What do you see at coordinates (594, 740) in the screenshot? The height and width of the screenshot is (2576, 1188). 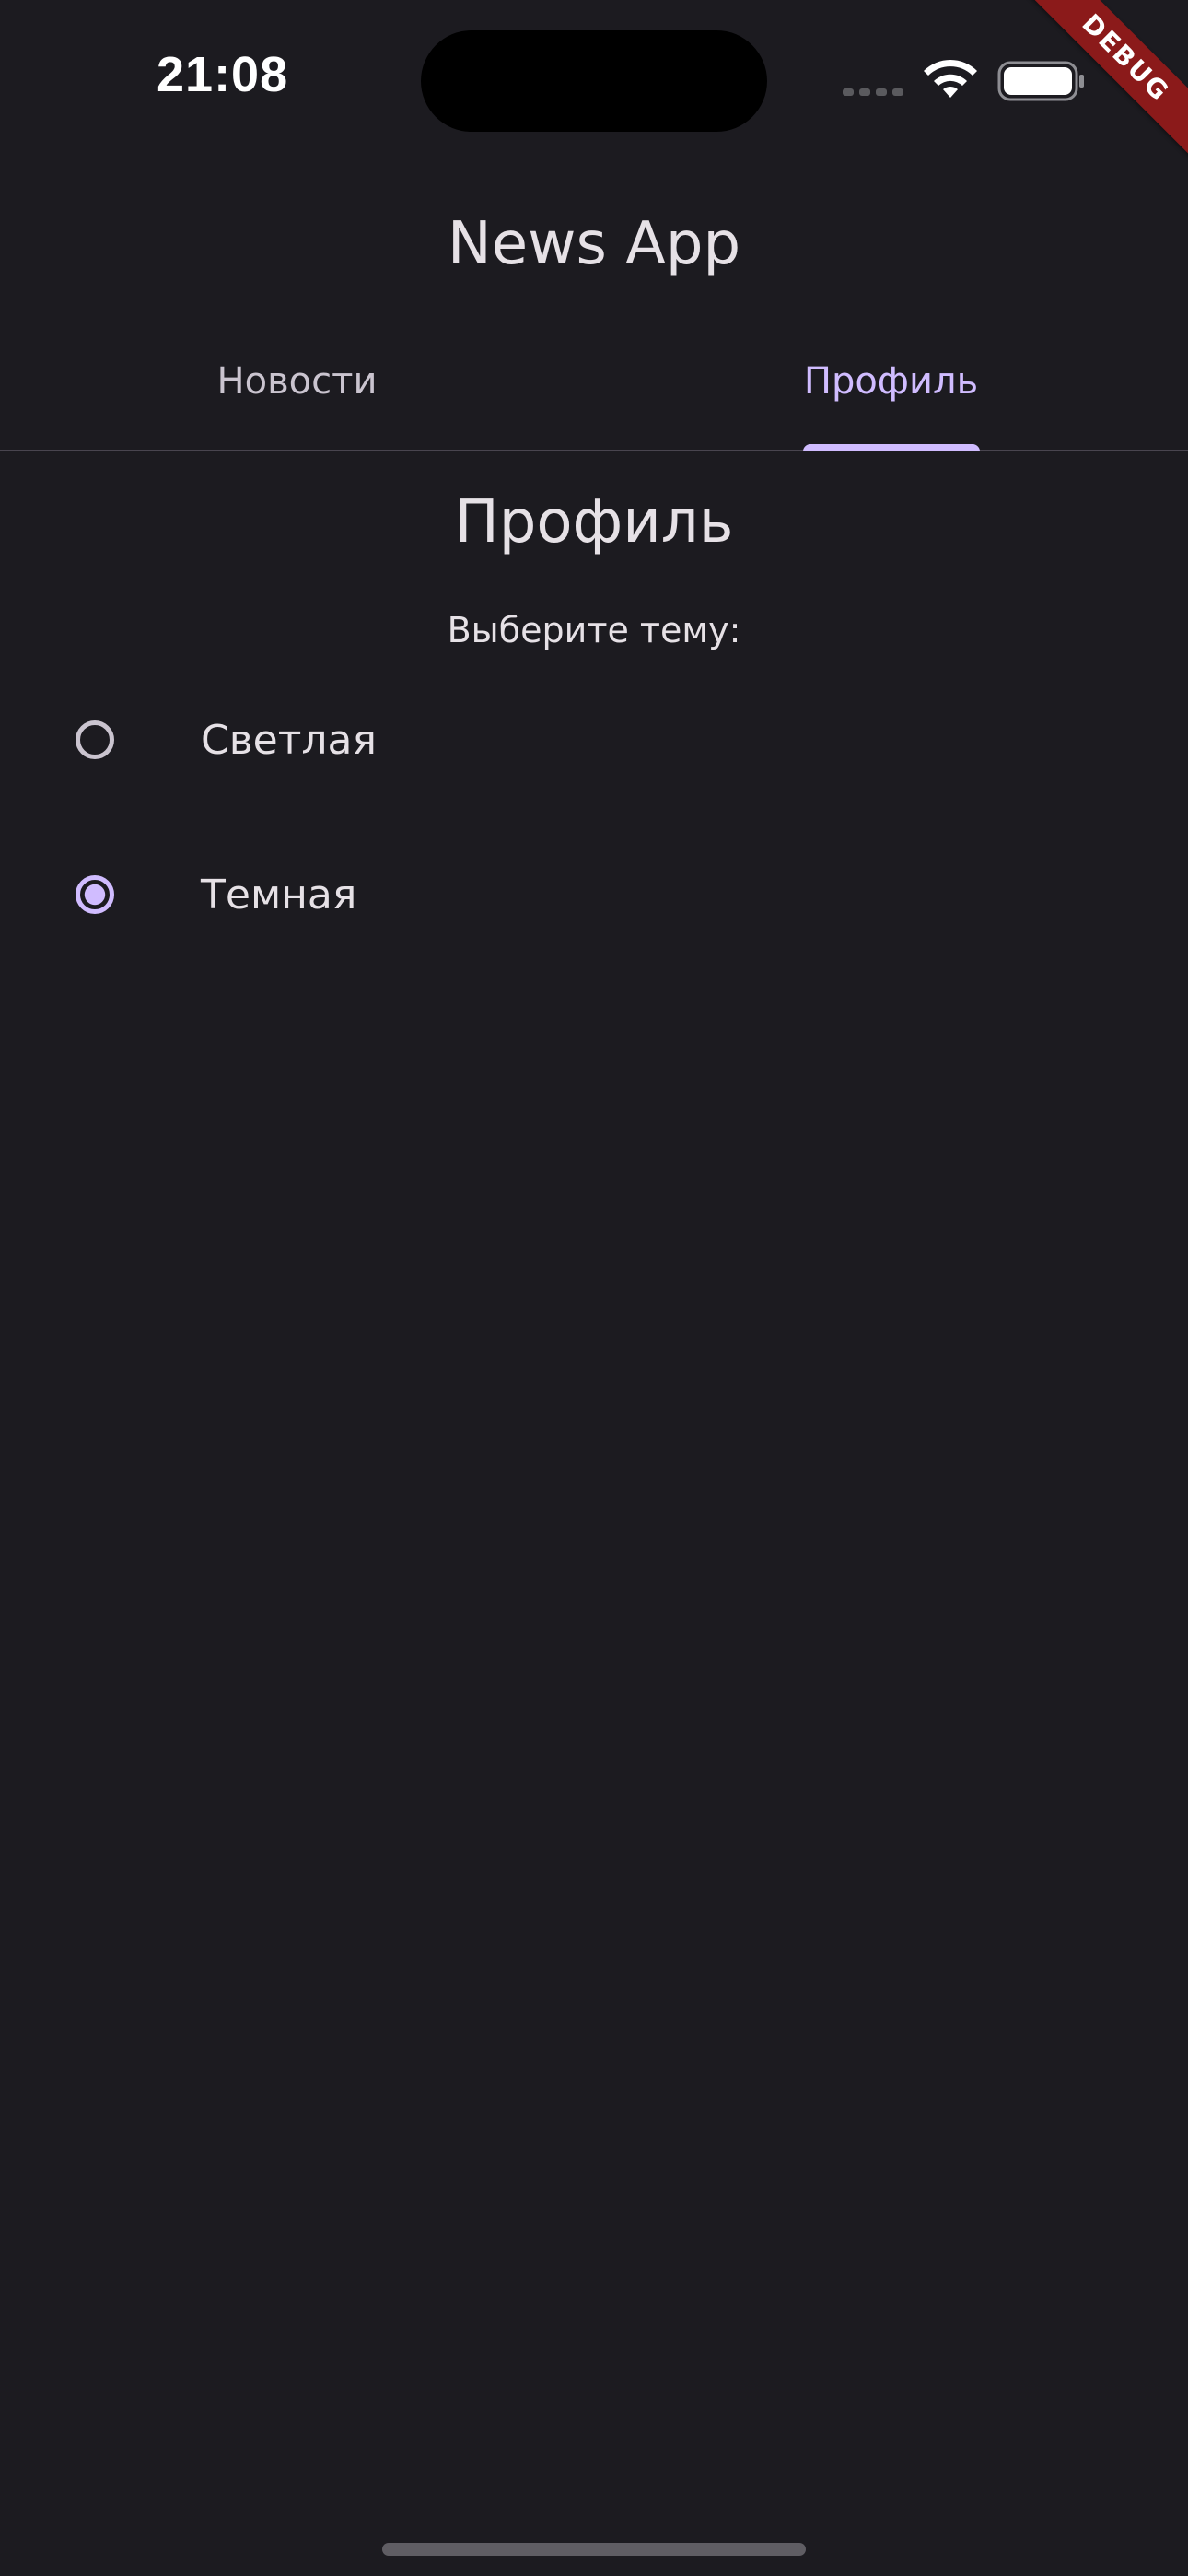 I see `theme-option-light: Светлая` at bounding box center [594, 740].